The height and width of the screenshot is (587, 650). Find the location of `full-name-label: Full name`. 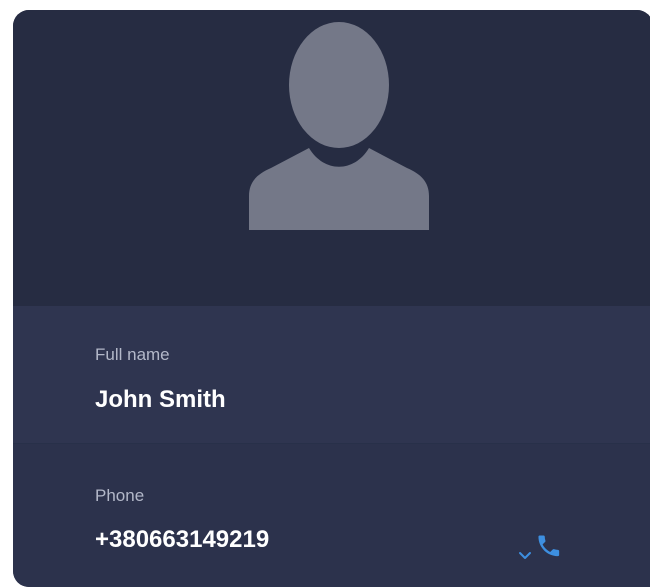

full-name-label: Full name is located at coordinates (132, 354).